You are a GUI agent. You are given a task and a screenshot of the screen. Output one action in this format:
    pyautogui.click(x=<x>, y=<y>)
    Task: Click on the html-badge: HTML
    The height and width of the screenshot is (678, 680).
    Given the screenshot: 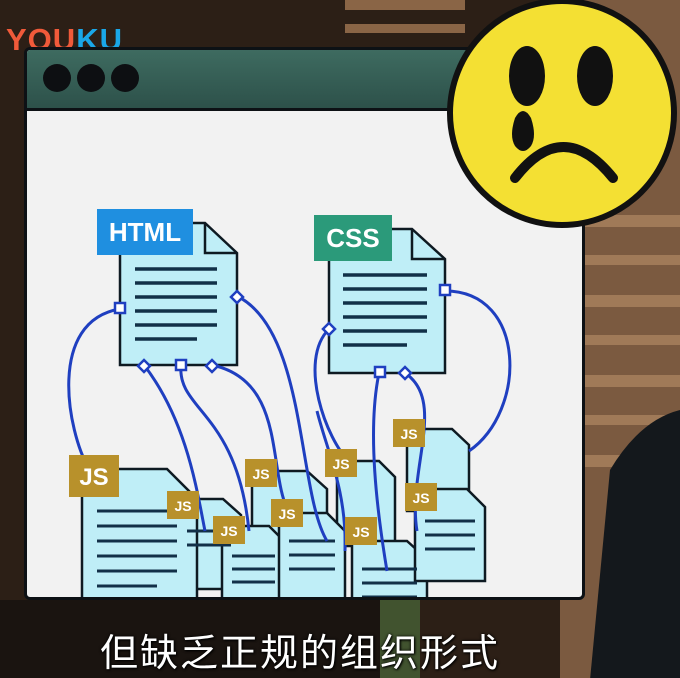 What is the action you would take?
    pyautogui.click(x=145, y=232)
    